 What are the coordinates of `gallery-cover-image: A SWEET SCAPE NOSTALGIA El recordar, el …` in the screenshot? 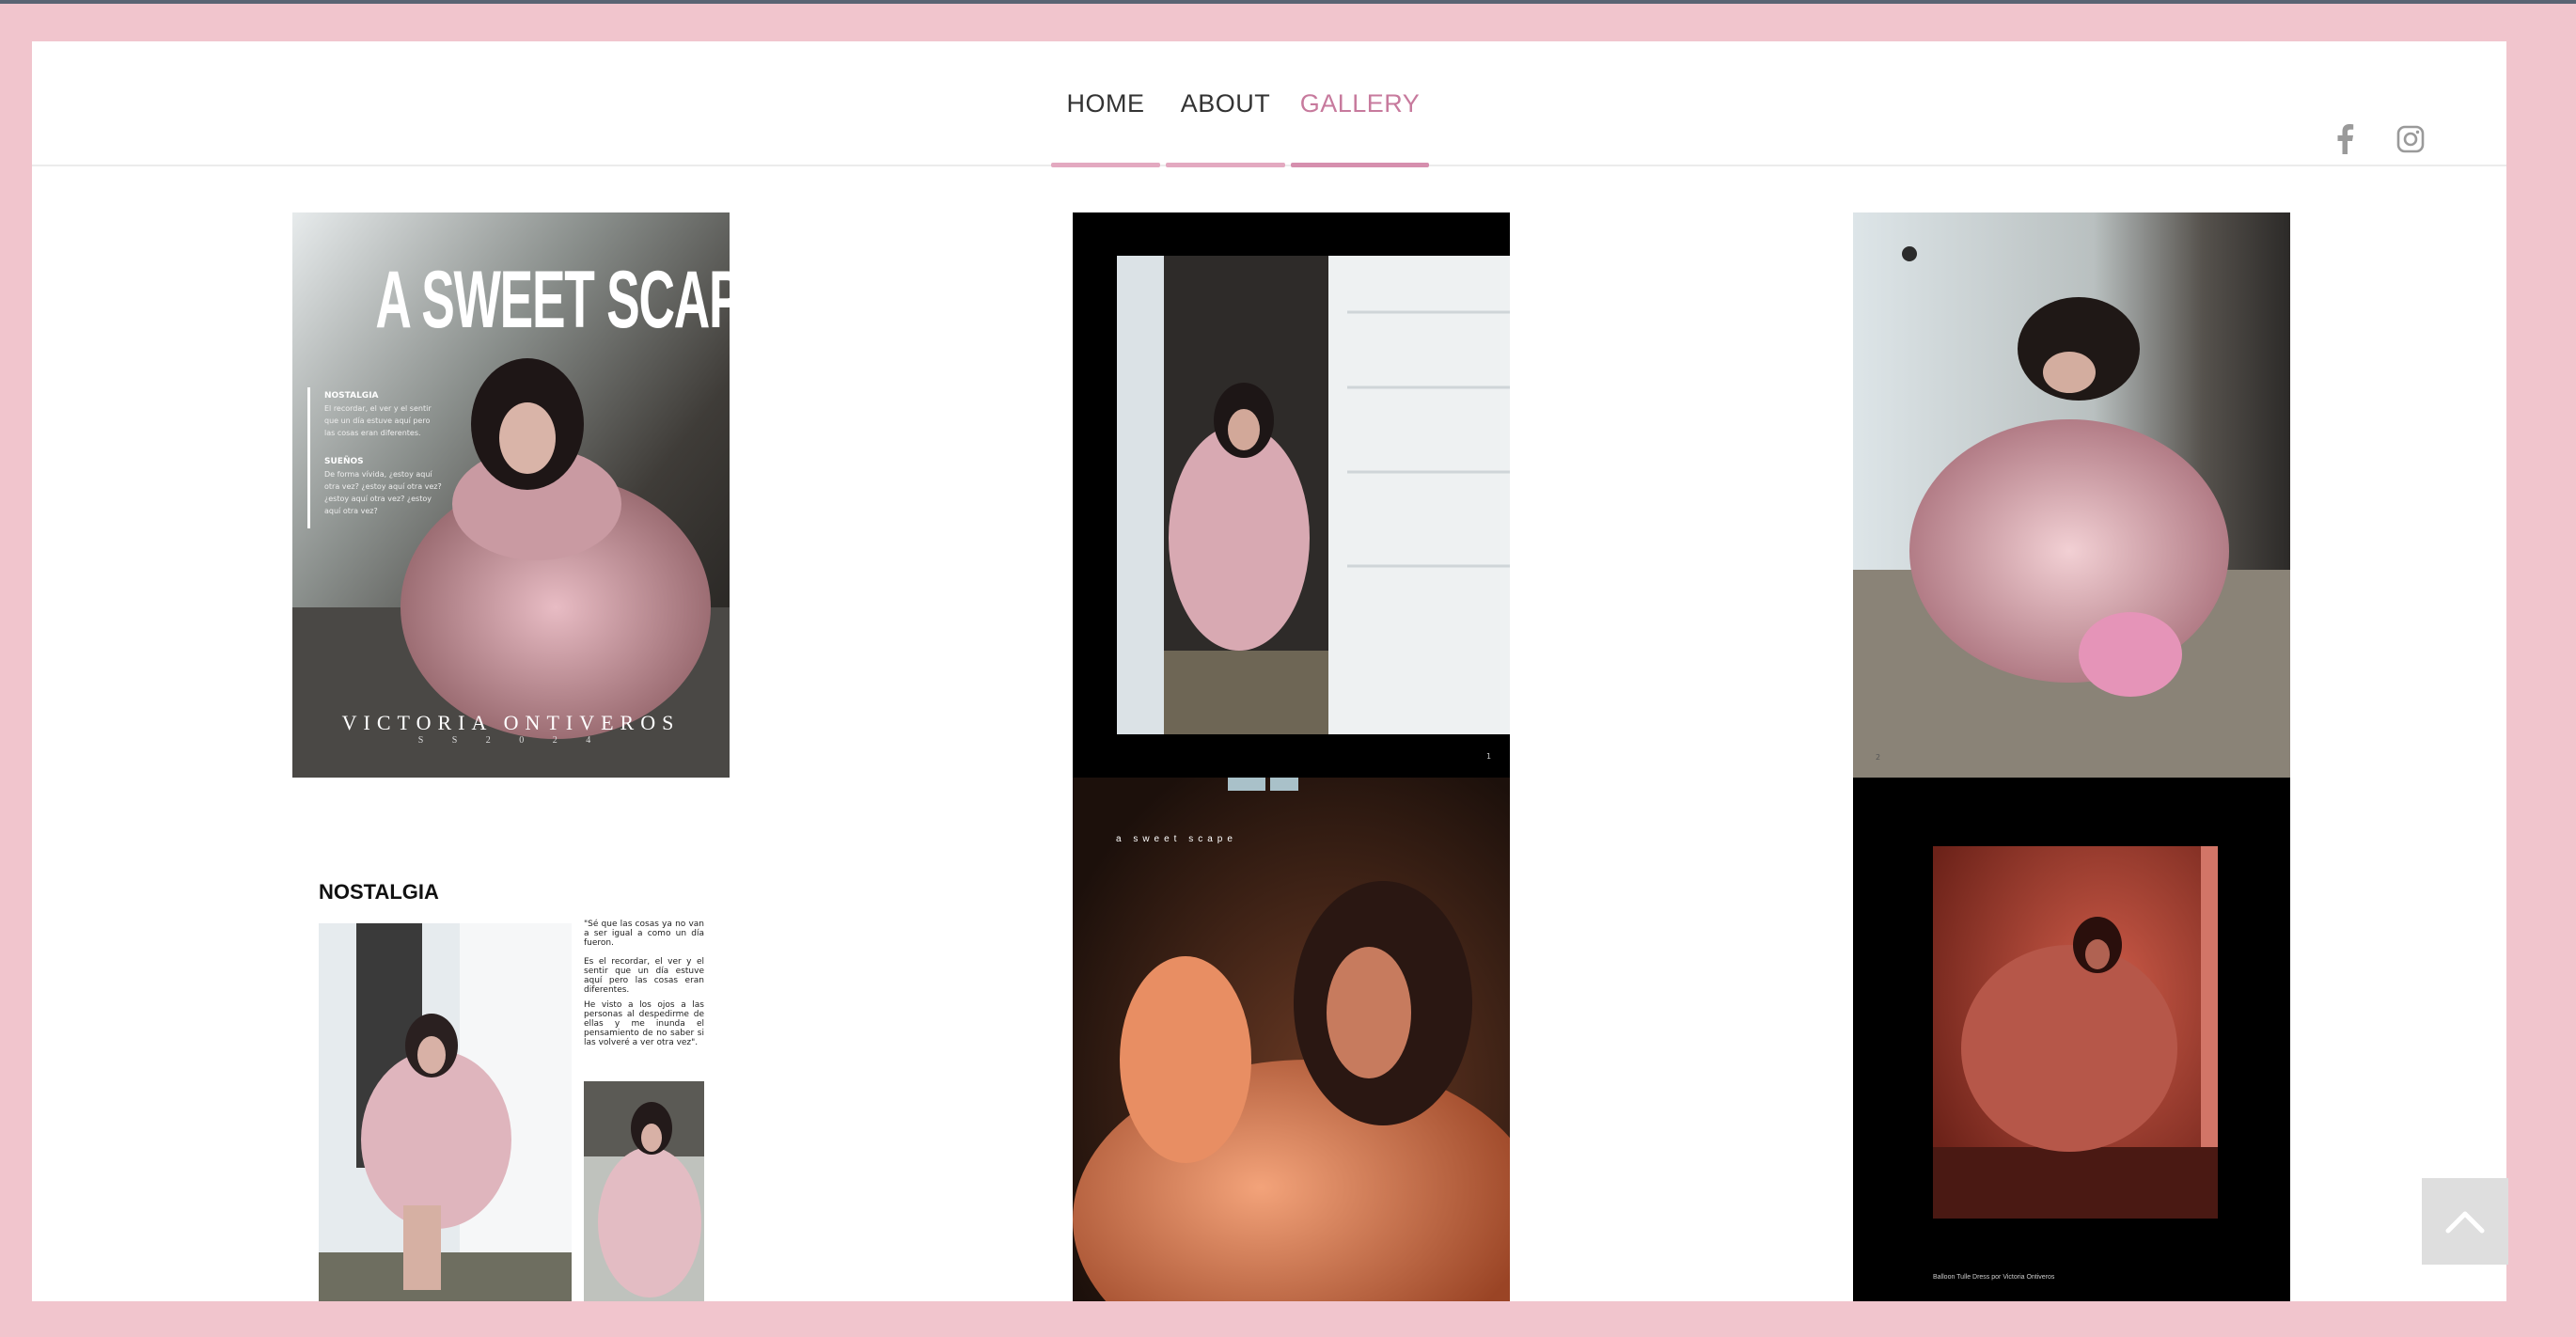 It's located at (511, 495).